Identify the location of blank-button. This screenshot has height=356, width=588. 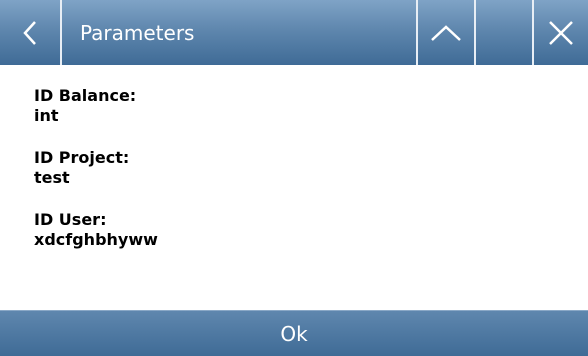
(505, 32).